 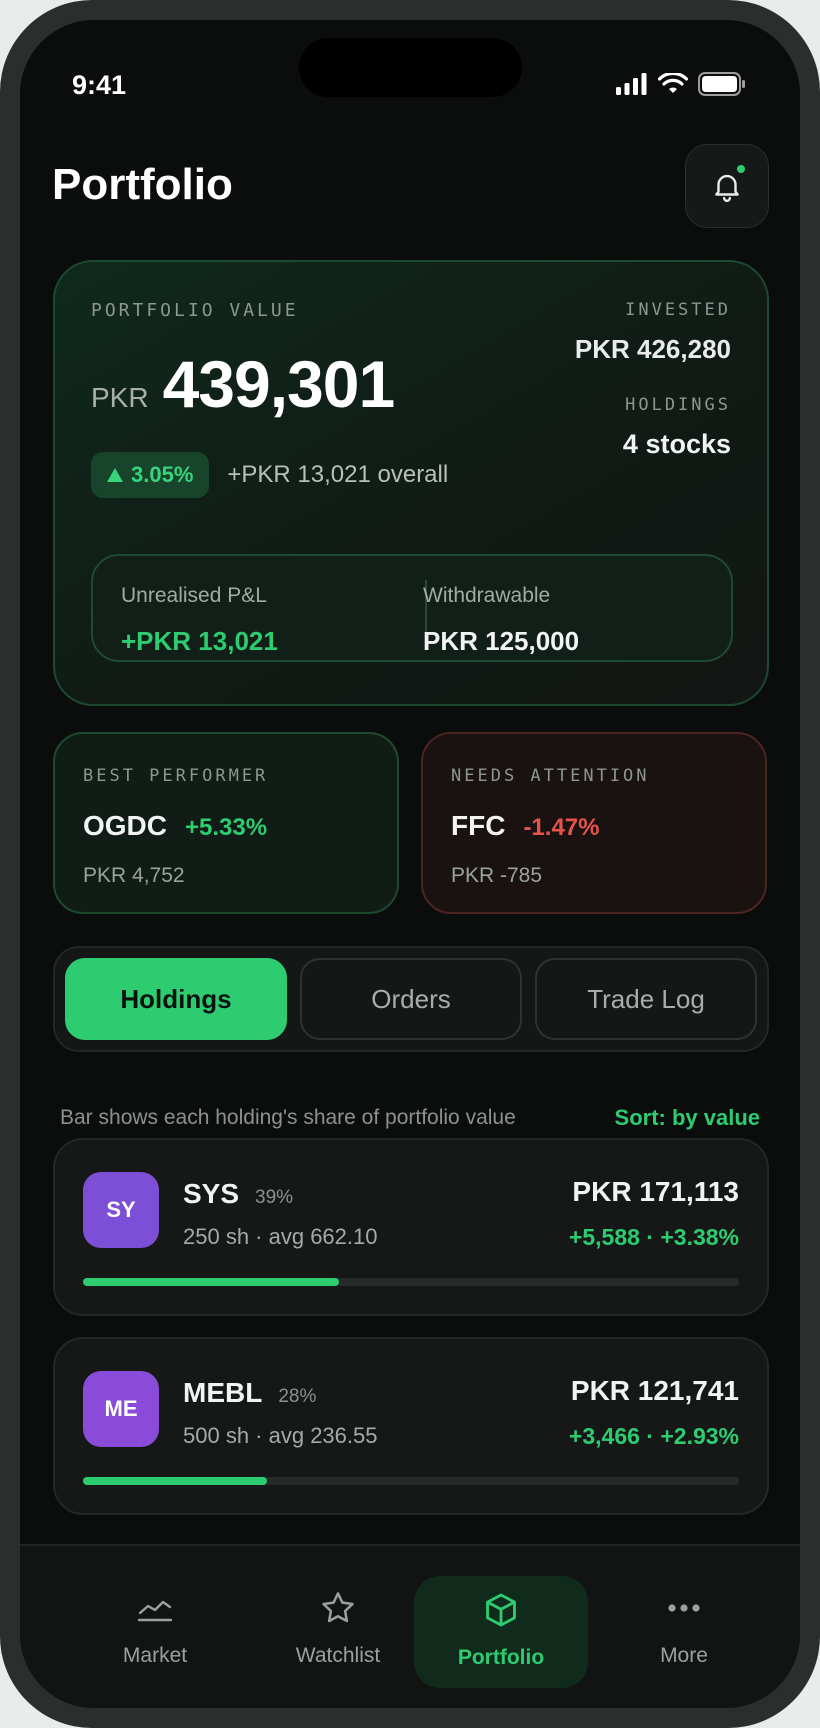 I want to click on star-icon, so click(x=338, y=1607).